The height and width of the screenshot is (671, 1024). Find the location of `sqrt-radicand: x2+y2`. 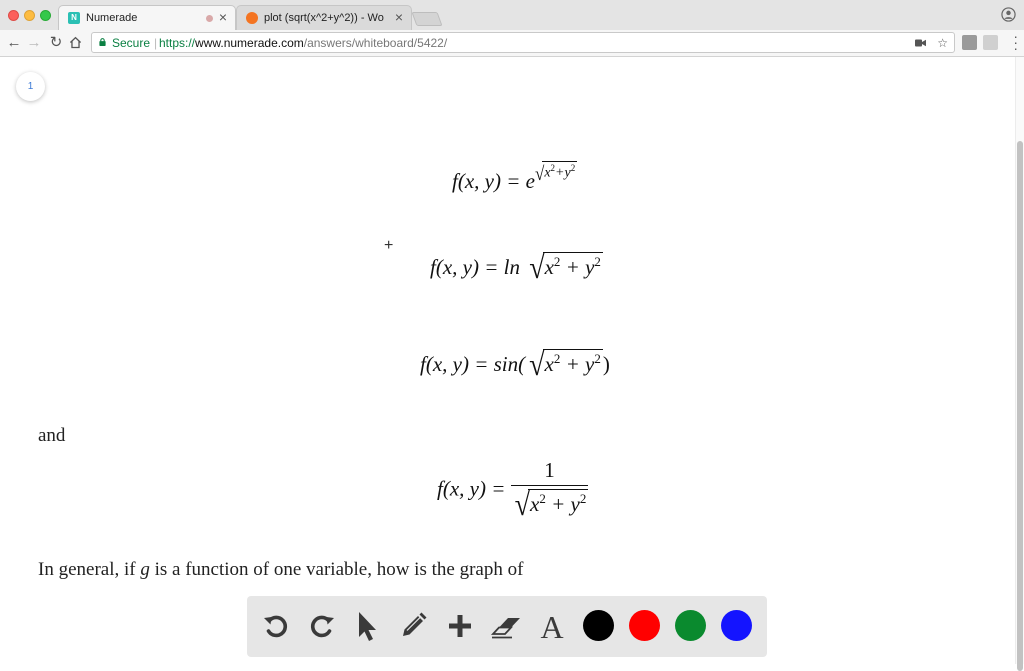

sqrt-radicand: x2+y2 is located at coordinates (560, 171).